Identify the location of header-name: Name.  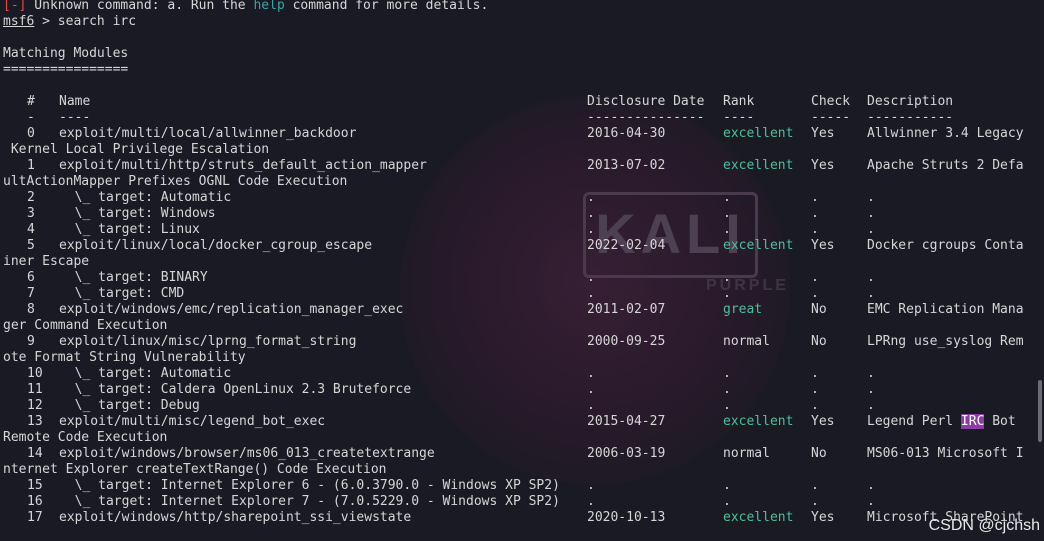
(75, 101).